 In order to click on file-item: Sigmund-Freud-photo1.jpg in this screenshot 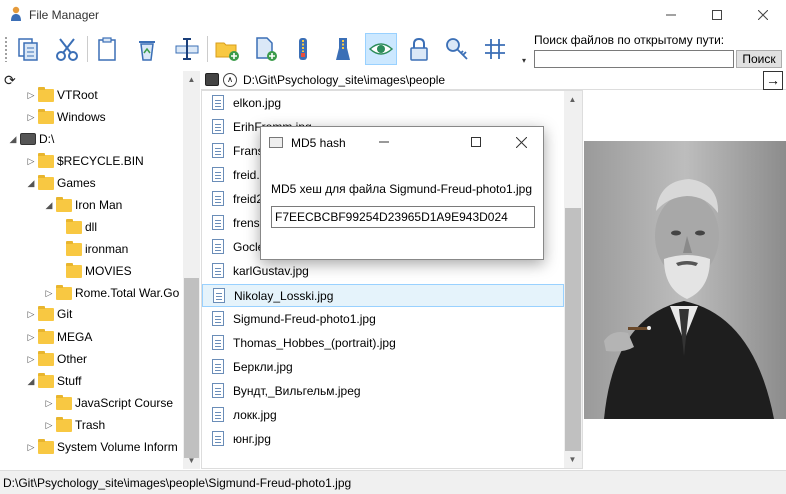, I will do `click(383, 318)`.